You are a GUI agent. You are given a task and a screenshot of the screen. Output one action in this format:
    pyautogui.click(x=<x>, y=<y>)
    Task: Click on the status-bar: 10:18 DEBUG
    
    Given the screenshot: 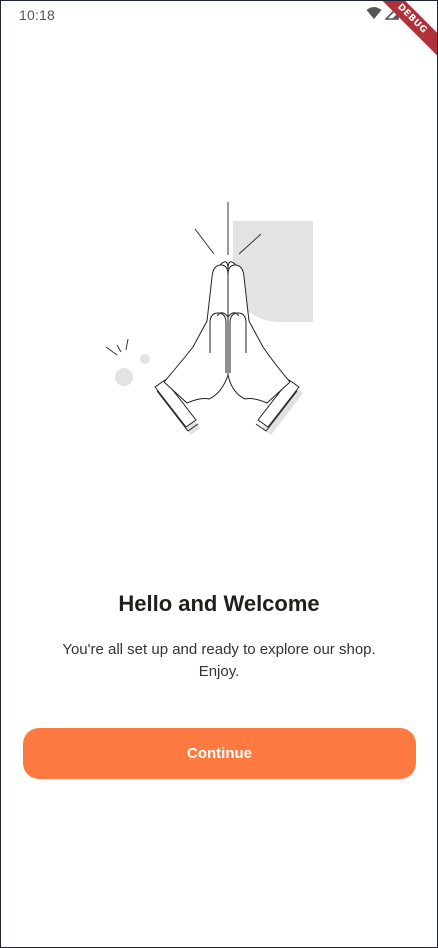 What is the action you would take?
    pyautogui.click(x=219, y=32)
    